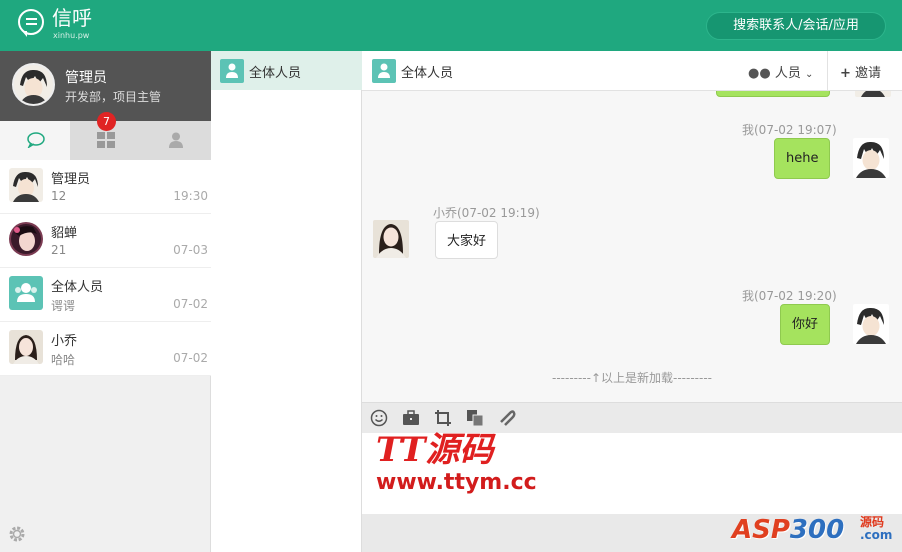 This screenshot has height=552, width=902. I want to click on chat-title: 全体人员, so click(427, 73).